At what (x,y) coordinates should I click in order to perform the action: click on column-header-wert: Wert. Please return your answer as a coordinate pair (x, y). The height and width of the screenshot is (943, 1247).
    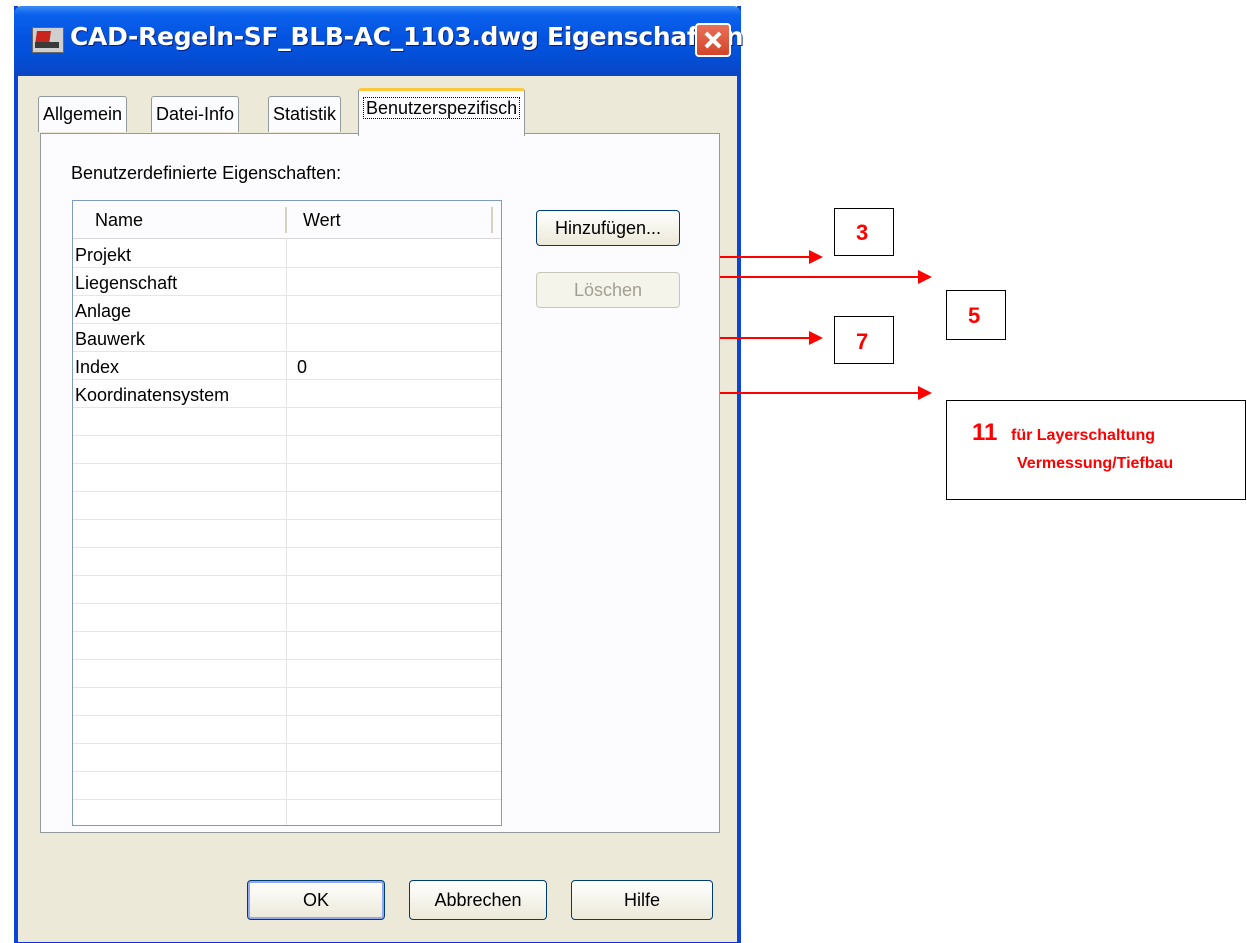
    Looking at the image, I should click on (322, 220).